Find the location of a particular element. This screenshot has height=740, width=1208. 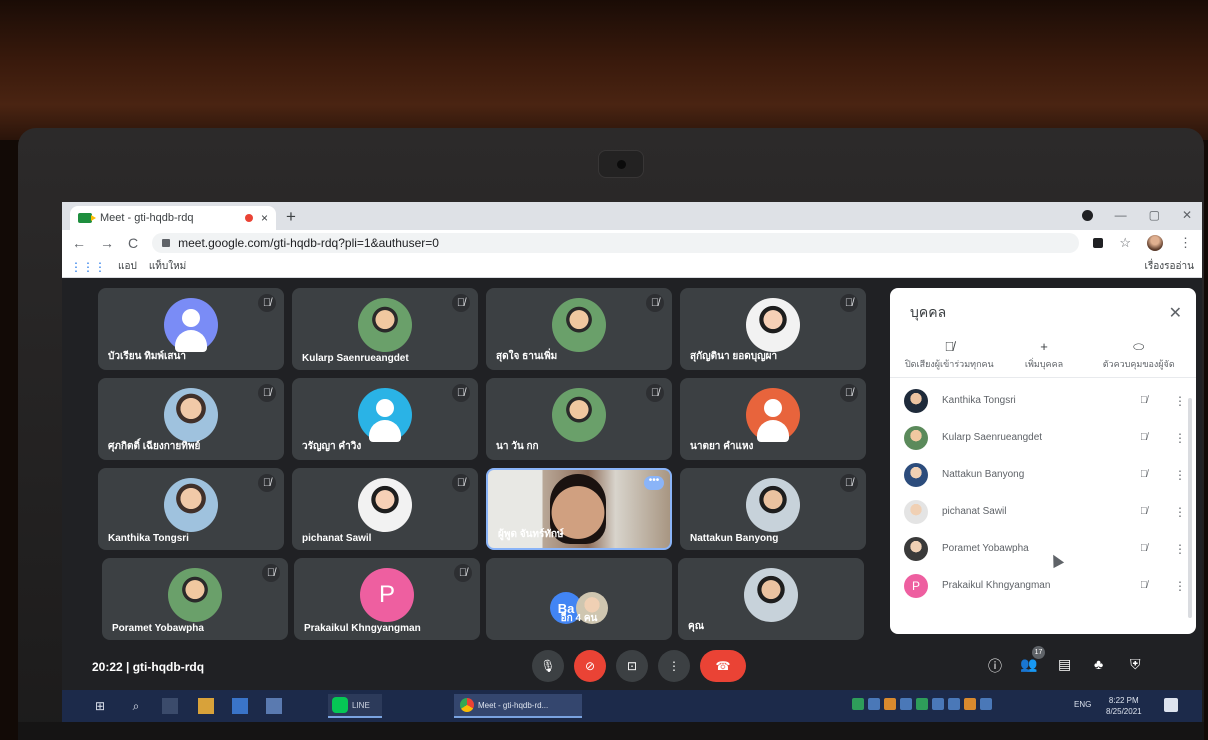

panel-close-button: ✕ is located at coordinates (1175, 313).